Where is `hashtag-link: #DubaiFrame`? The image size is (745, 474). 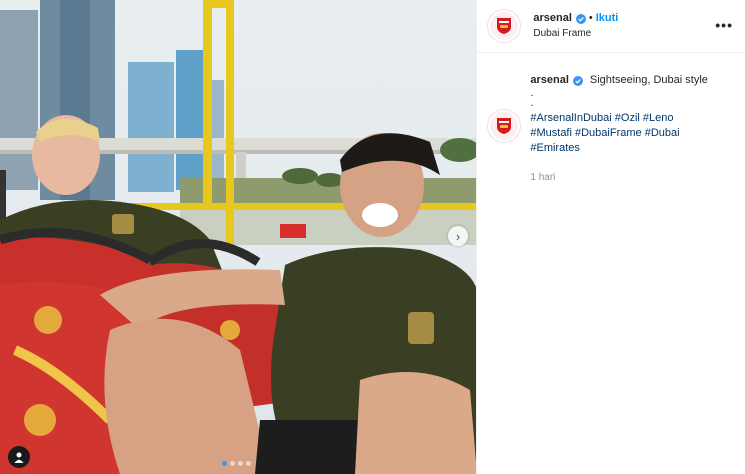 hashtag-link: #DubaiFrame is located at coordinates (608, 133).